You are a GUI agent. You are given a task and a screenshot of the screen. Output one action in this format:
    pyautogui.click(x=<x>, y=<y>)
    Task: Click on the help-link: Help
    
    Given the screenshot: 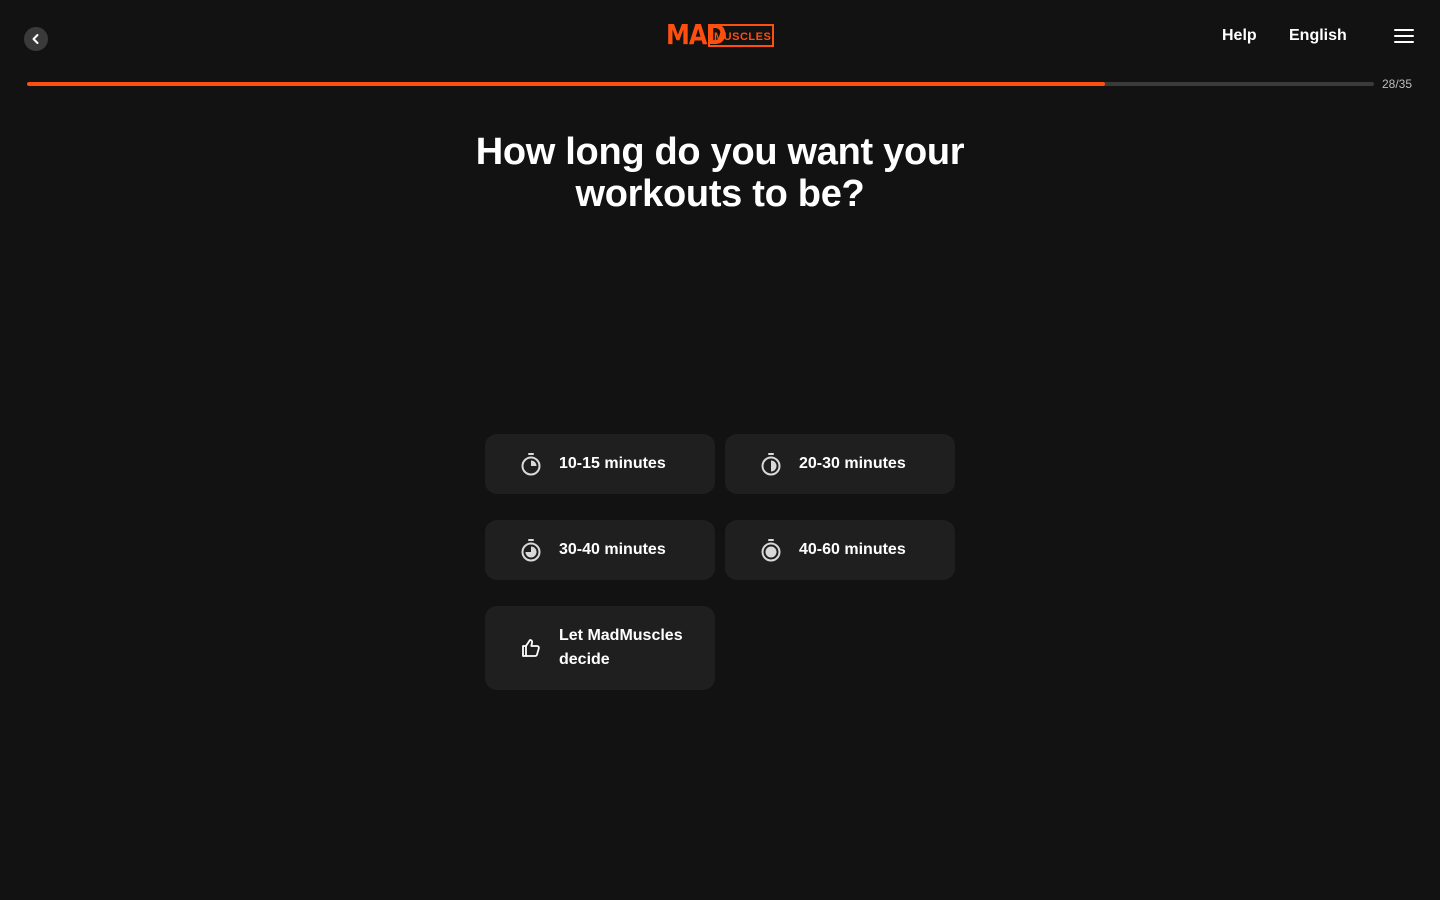 What is the action you would take?
    pyautogui.click(x=1239, y=36)
    